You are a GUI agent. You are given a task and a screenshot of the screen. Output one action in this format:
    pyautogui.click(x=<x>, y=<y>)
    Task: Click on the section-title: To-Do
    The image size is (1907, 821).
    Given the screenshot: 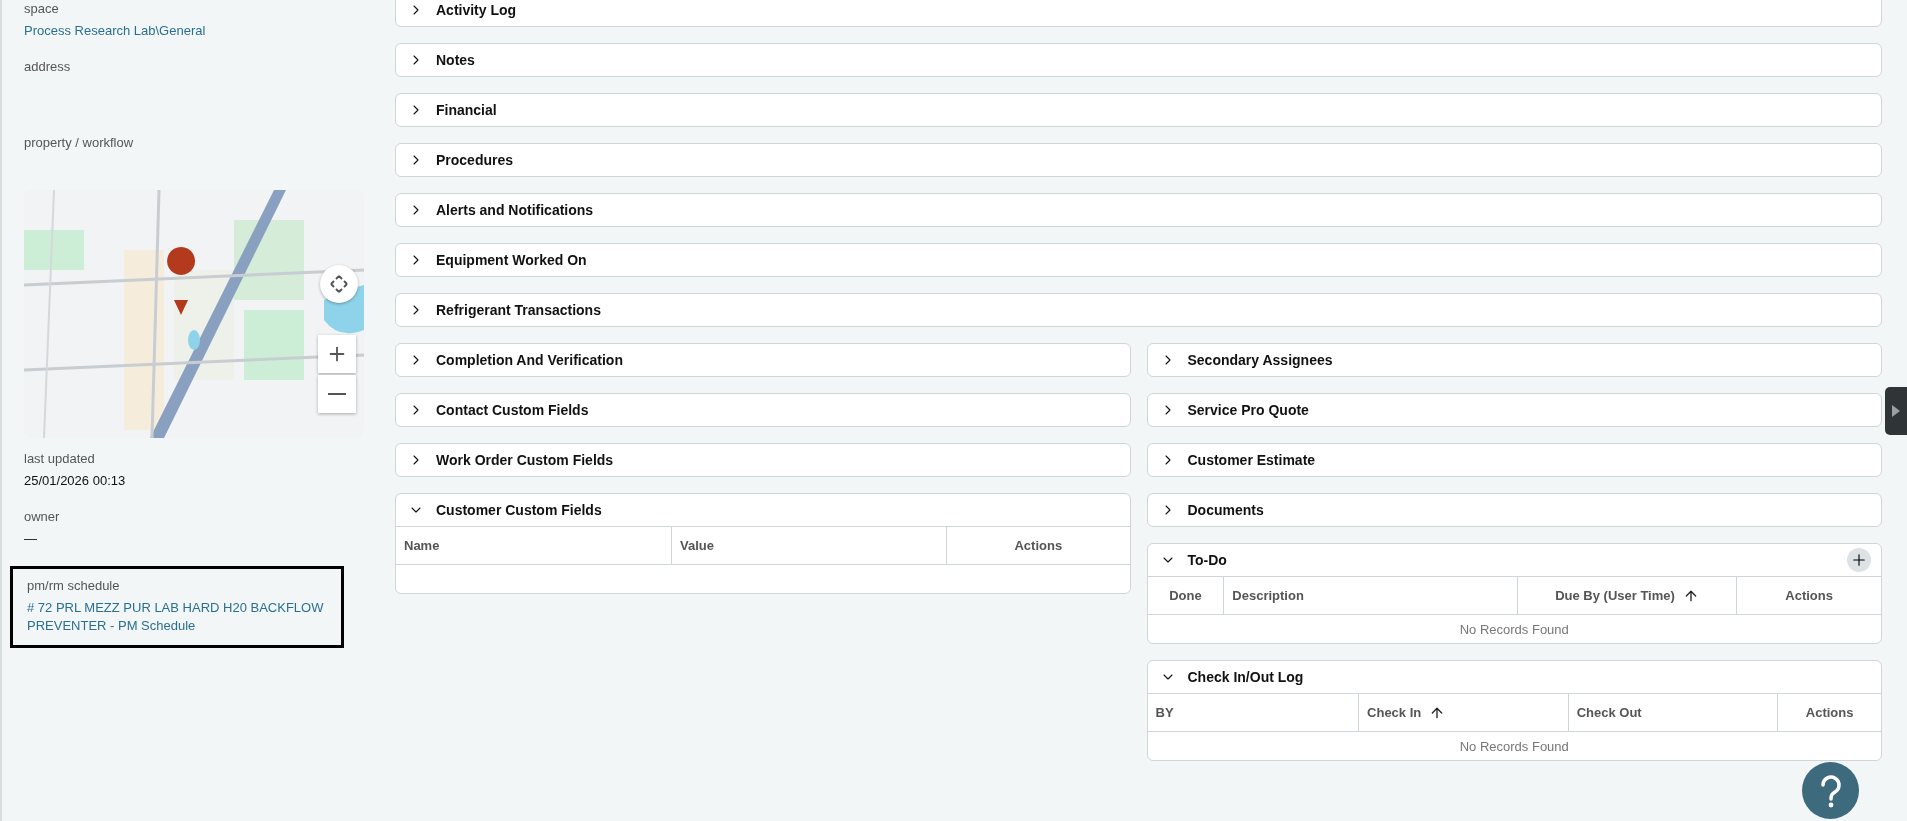 What is the action you would take?
    pyautogui.click(x=1207, y=560)
    